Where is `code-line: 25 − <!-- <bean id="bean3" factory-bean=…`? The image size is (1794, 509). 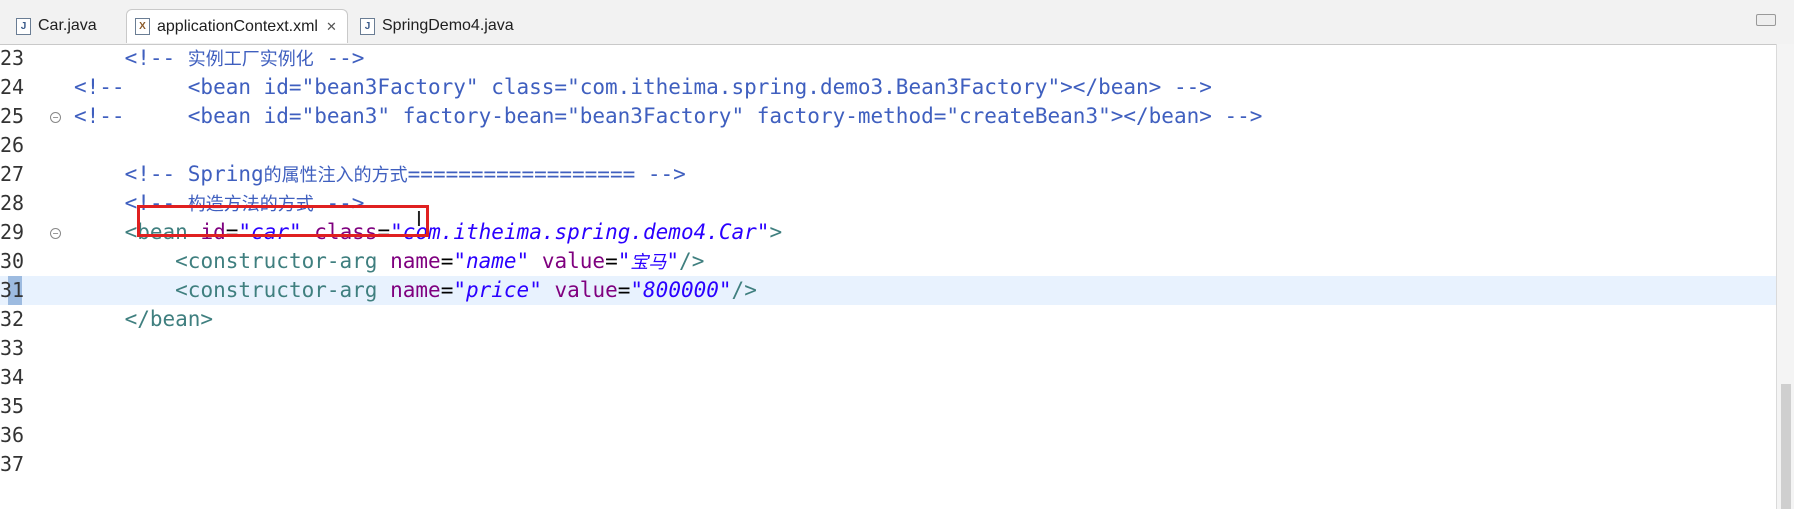
code-line: 25 − <!-- <bean id="bean3" factory-bean=… is located at coordinates (888, 116).